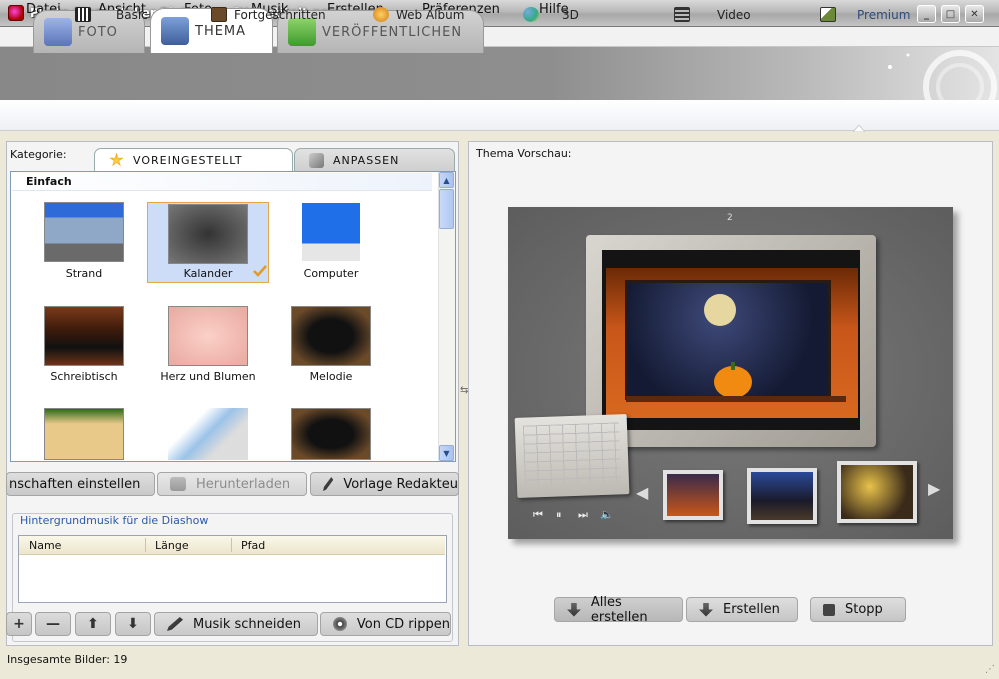  Describe the element at coordinates (222, 182) in the screenshot. I see `gallery-group-header: Einfach` at that location.